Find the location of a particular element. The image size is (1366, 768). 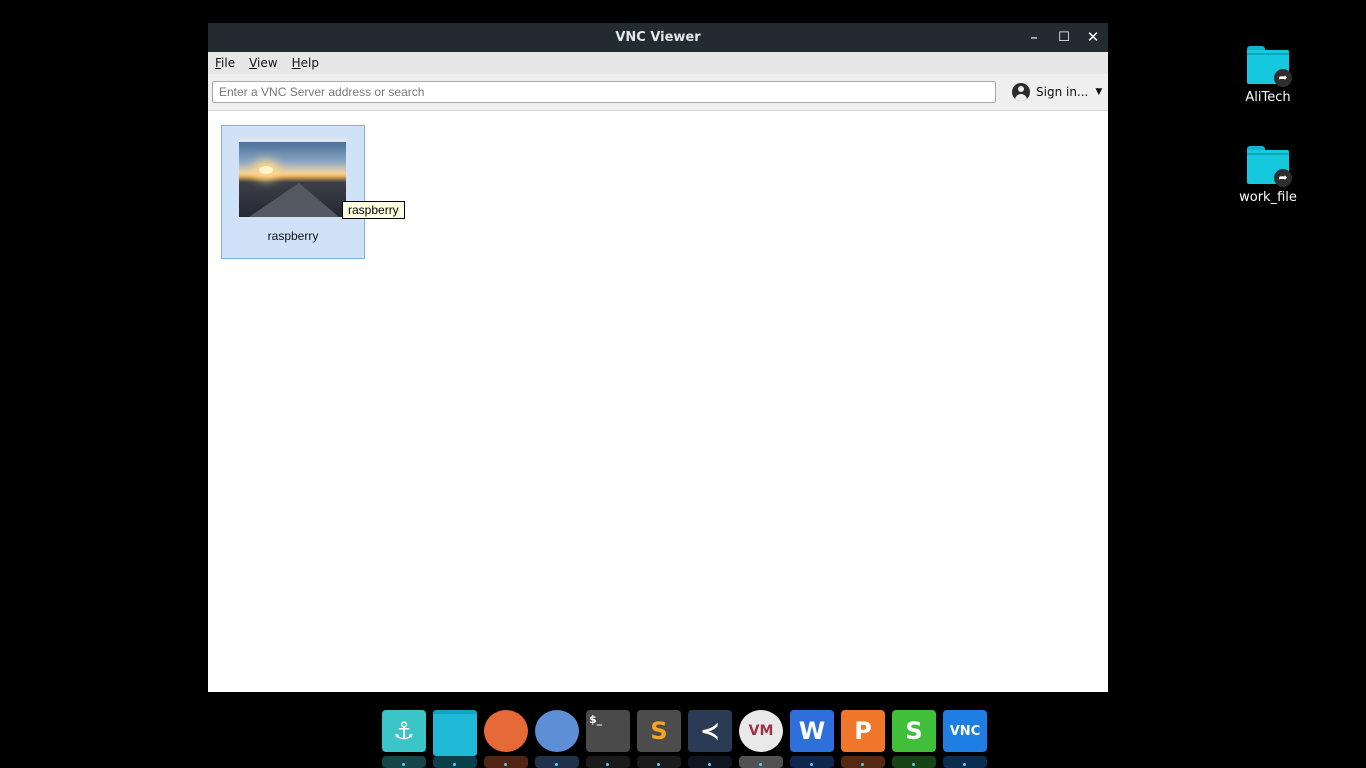

menu-file: File is located at coordinates (225, 63).